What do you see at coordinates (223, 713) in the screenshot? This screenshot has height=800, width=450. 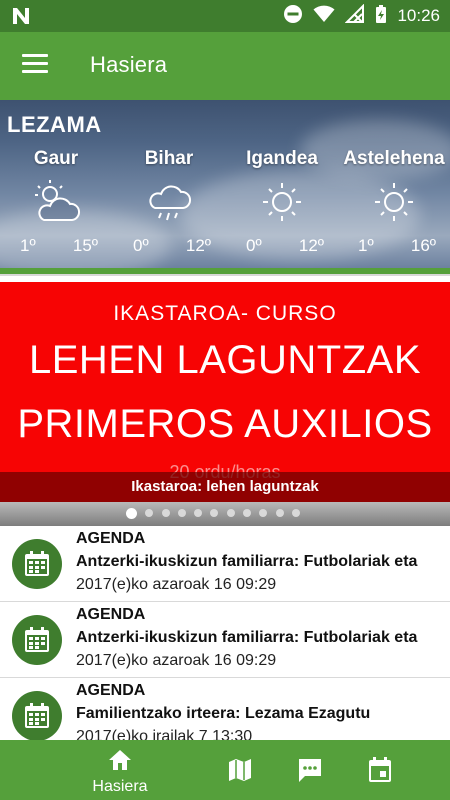 I see `item-title: Familientzako irteera: Lezama Ezagutu` at bounding box center [223, 713].